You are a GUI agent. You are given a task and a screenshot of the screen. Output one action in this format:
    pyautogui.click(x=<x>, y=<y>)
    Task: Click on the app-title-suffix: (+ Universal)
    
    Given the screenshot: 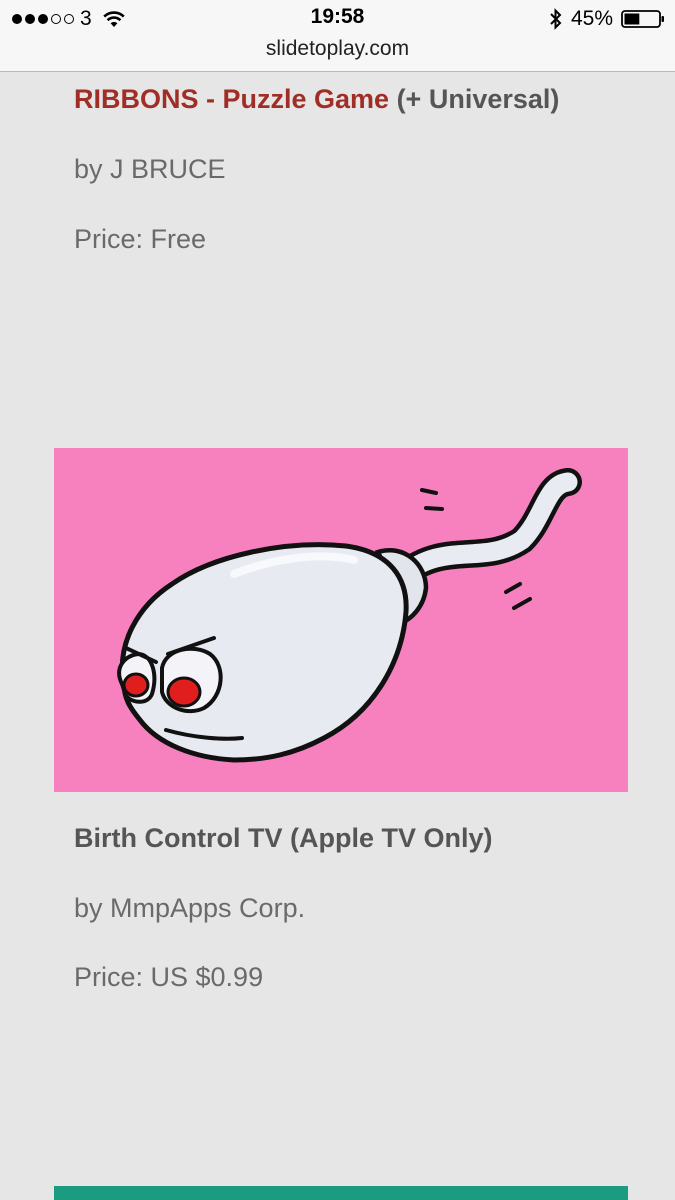 What is the action you would take?
    pyautogui.click(x=474, y=99)
    